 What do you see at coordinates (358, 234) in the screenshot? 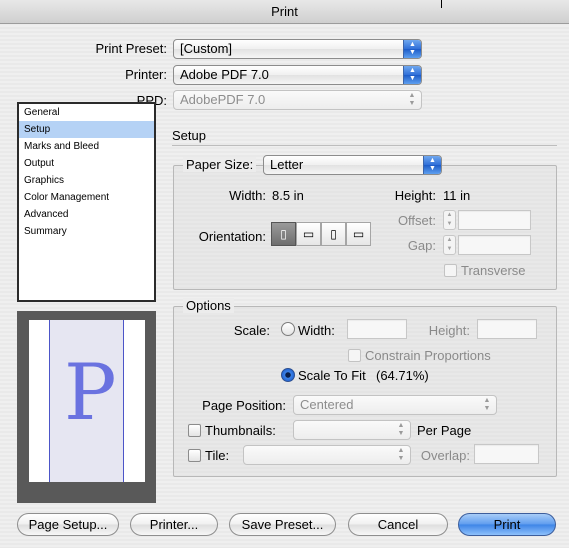
I see `reverse-landscape-icon: ▭` at bounding box center [358, 234].